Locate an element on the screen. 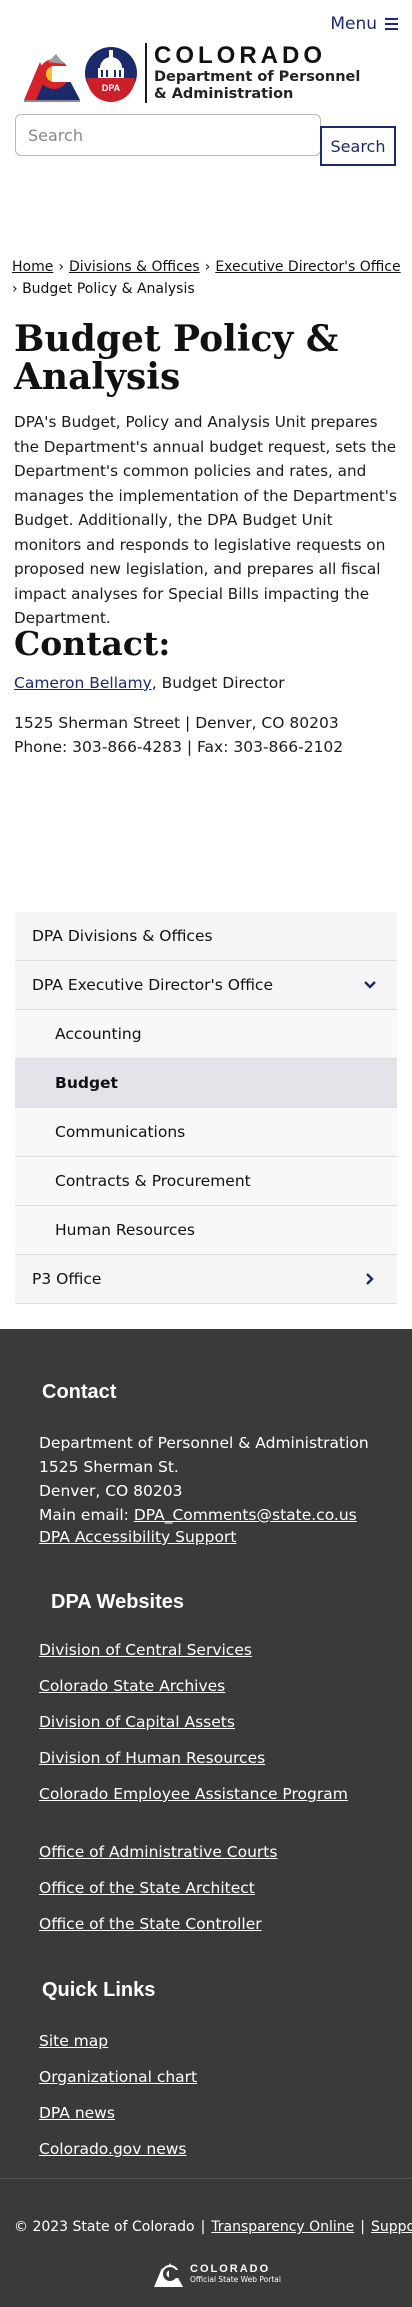 This screenshot has height=2307, width=412. nav-item-p3-office: P3 Office is located at coordinates (206, 1279).